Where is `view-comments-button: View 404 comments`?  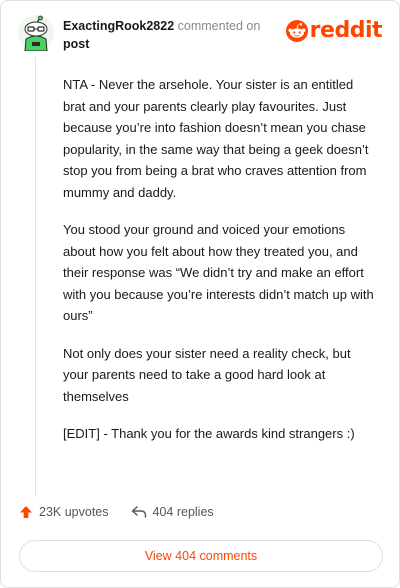 view-comments-button: View 404 comments is located at coordinates (201, 556).